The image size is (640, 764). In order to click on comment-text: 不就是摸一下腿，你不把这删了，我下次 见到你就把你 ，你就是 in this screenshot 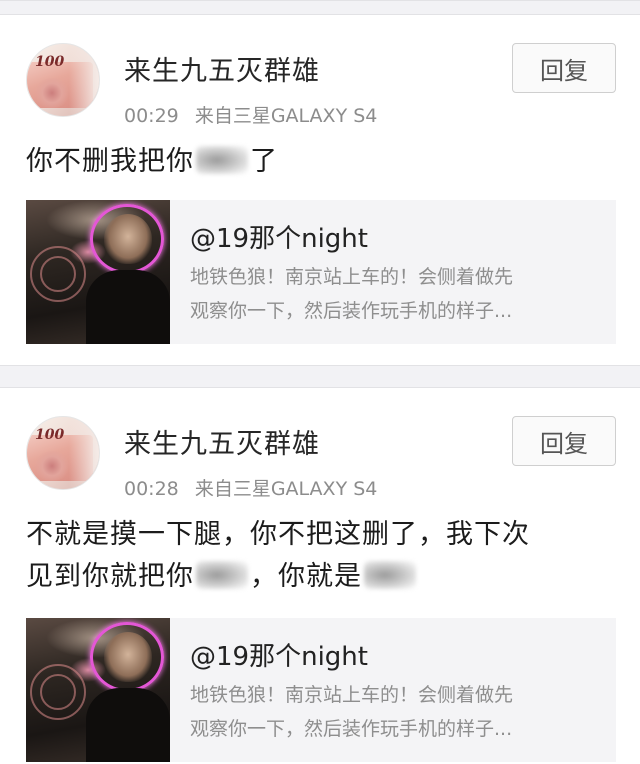, I will do `click(278, 555)`.